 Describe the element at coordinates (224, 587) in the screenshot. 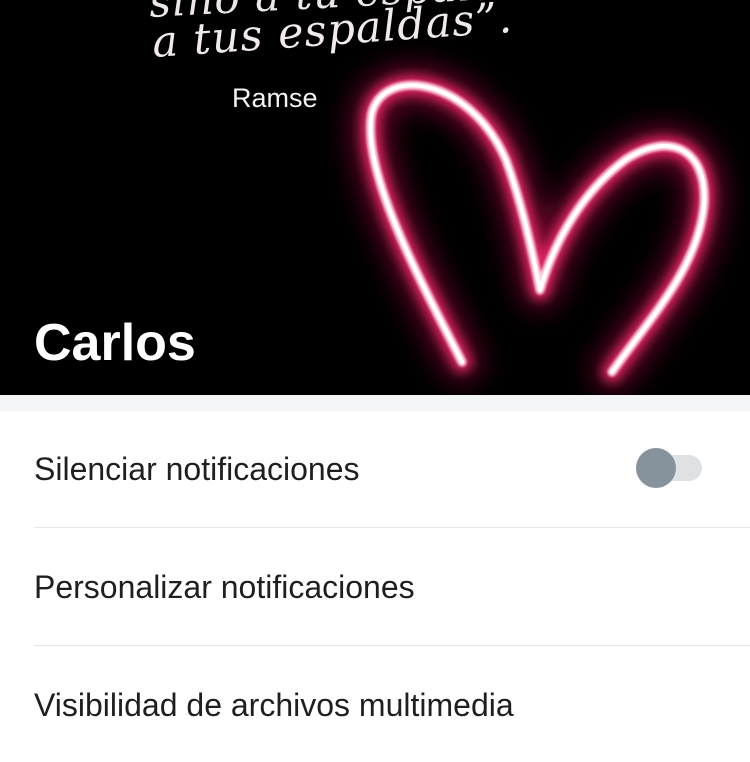

I see `custom-notifications-label: Personalizar notificaciones` at that location.